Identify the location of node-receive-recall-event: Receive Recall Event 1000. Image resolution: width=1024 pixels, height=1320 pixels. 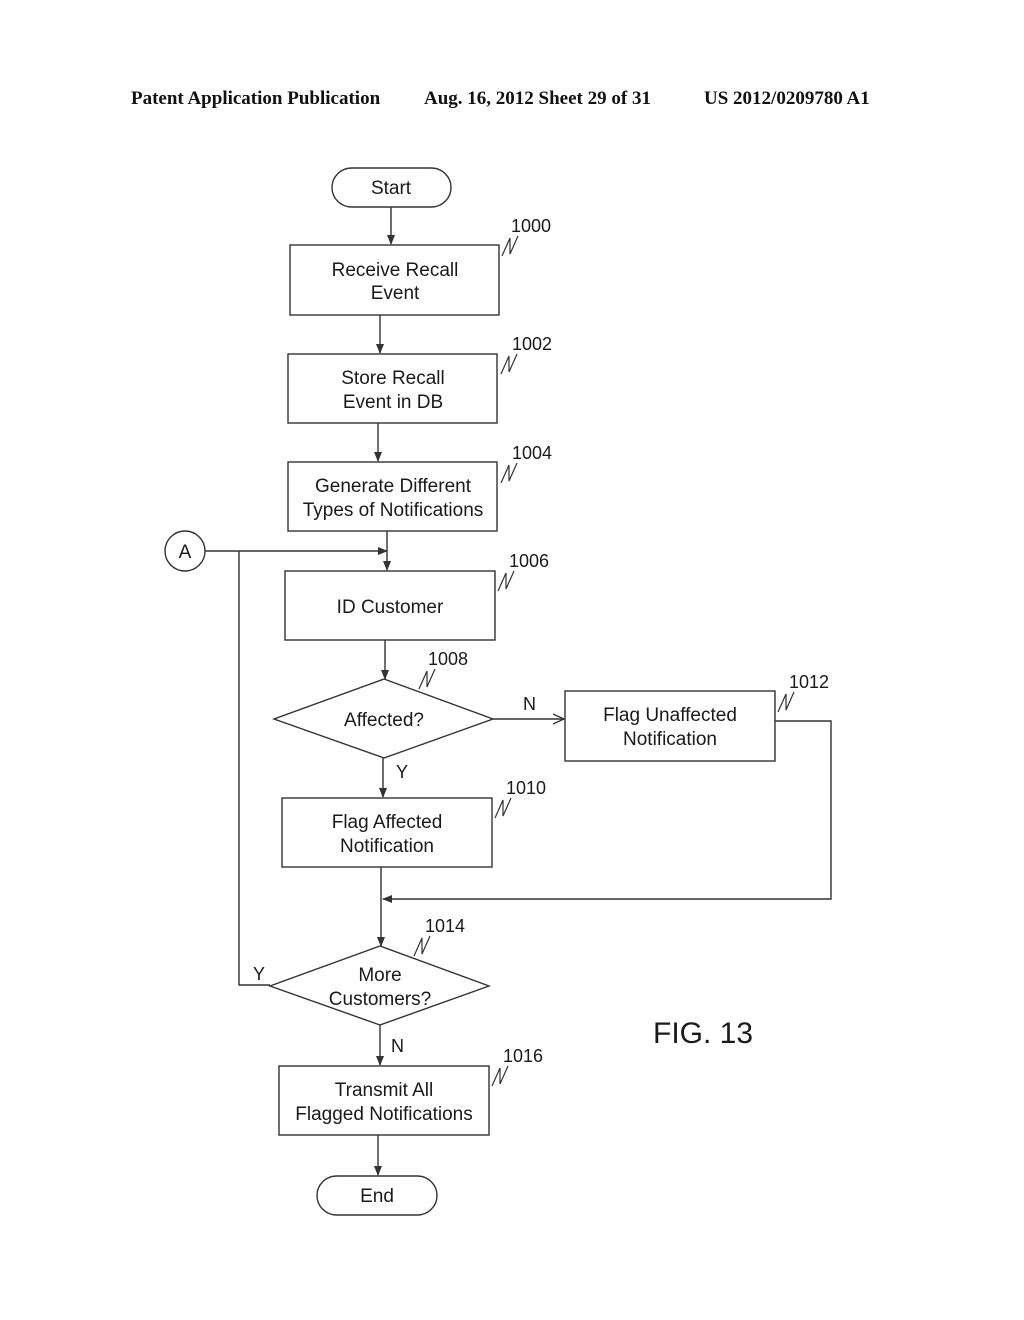
(420, 266).